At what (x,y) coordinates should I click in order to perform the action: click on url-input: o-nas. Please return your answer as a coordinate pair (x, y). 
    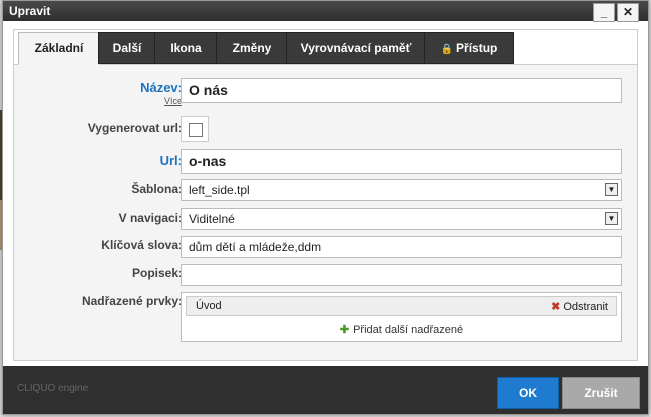
    Looking at the image, I should click on (401, 161).